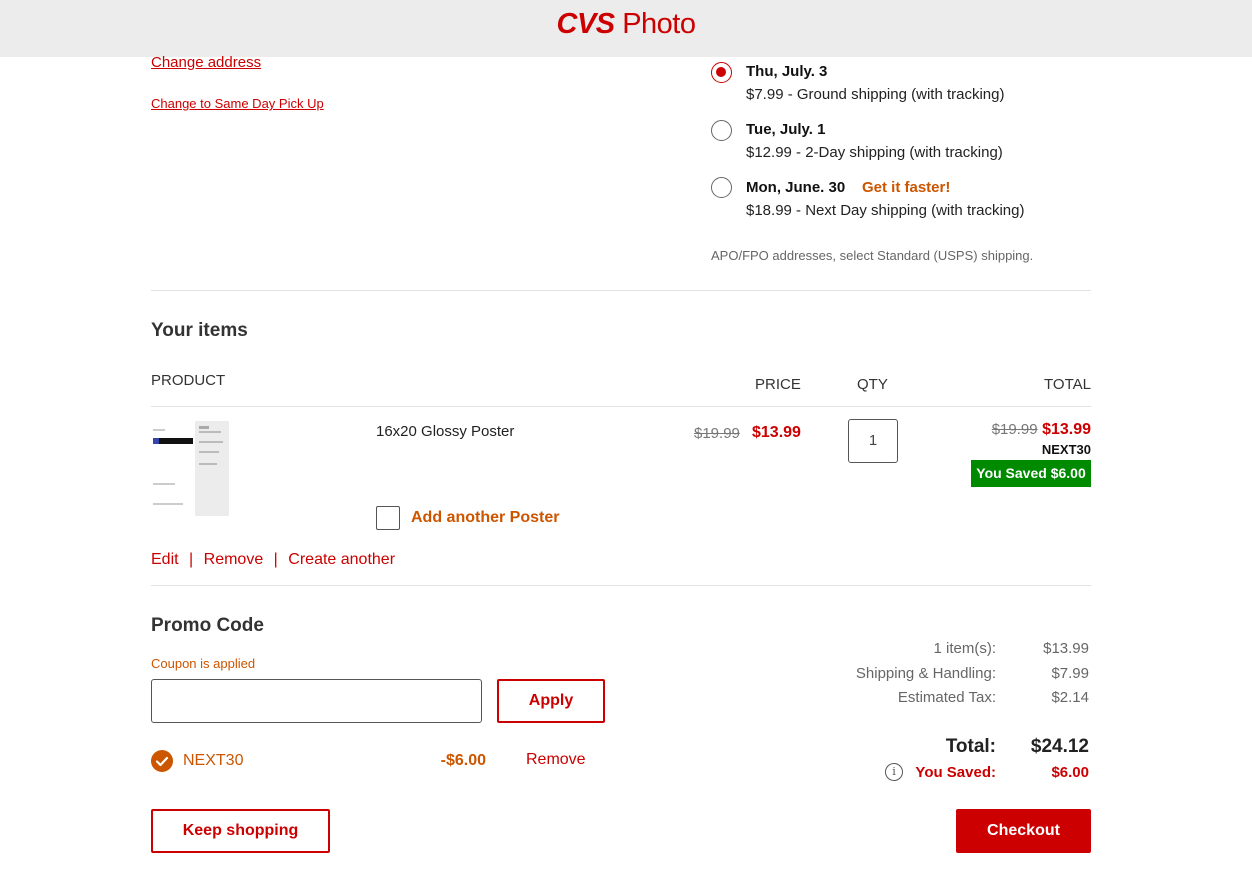  What do you see at coordinates (1066, 449) in the screenshot?
I see `applied-code-label: NEXT30` at bounding box center [1066, 449].